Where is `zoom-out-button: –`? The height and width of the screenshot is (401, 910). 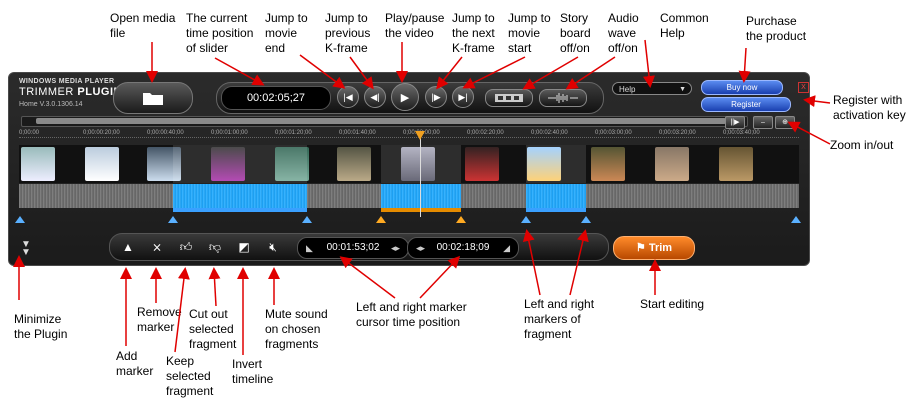
zoom-out-button: – is located at coordinates (763, 122).